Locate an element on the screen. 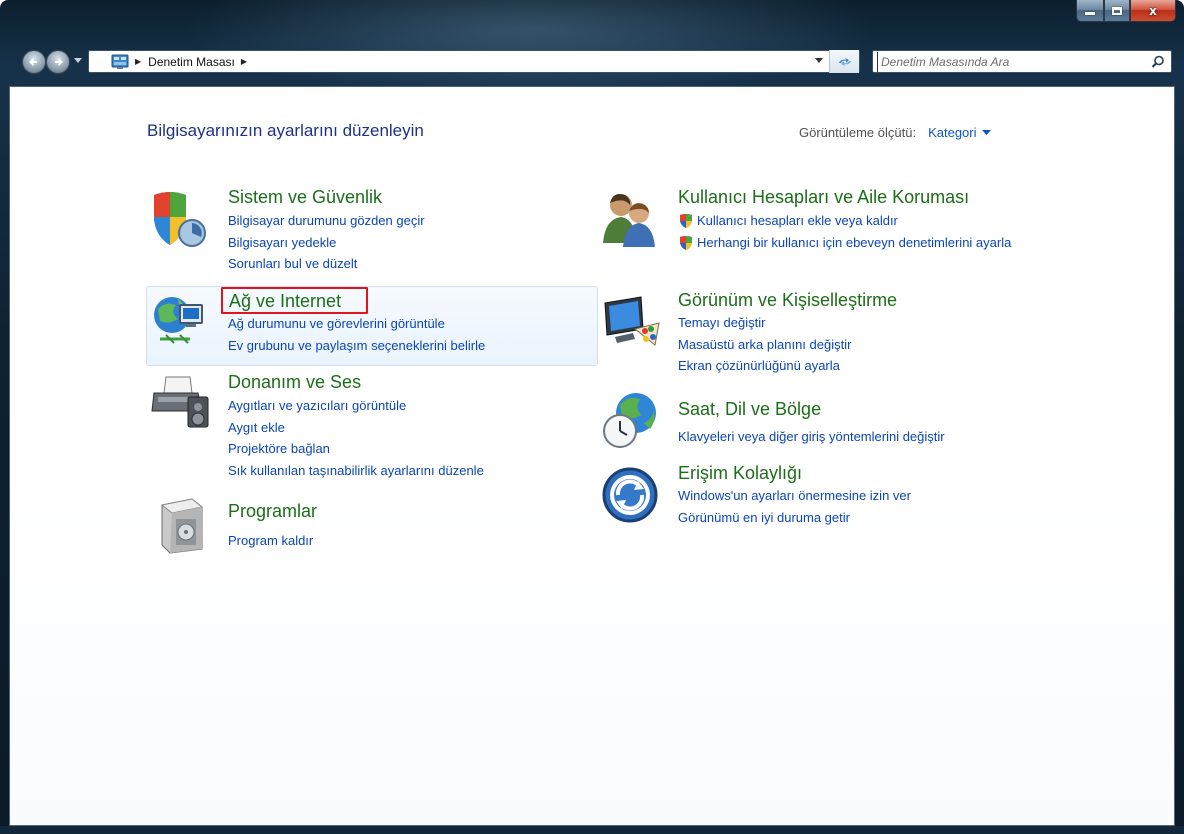 Image resolution: width=1184 pixels, height=834 pixels. link-adjust-screen-resolution: Ekran çözünürlüğünü ayarla is located at coordinates (764, 366).